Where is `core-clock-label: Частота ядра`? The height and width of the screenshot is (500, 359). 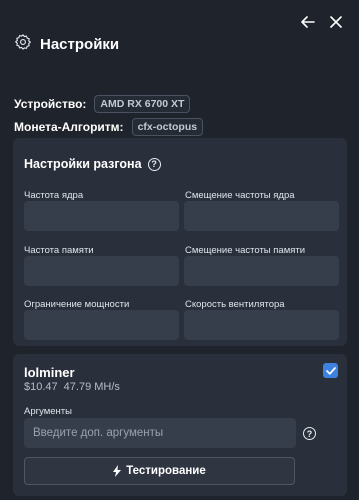
core-clock-label: Частота ядра is located at coordinates (54, 195).